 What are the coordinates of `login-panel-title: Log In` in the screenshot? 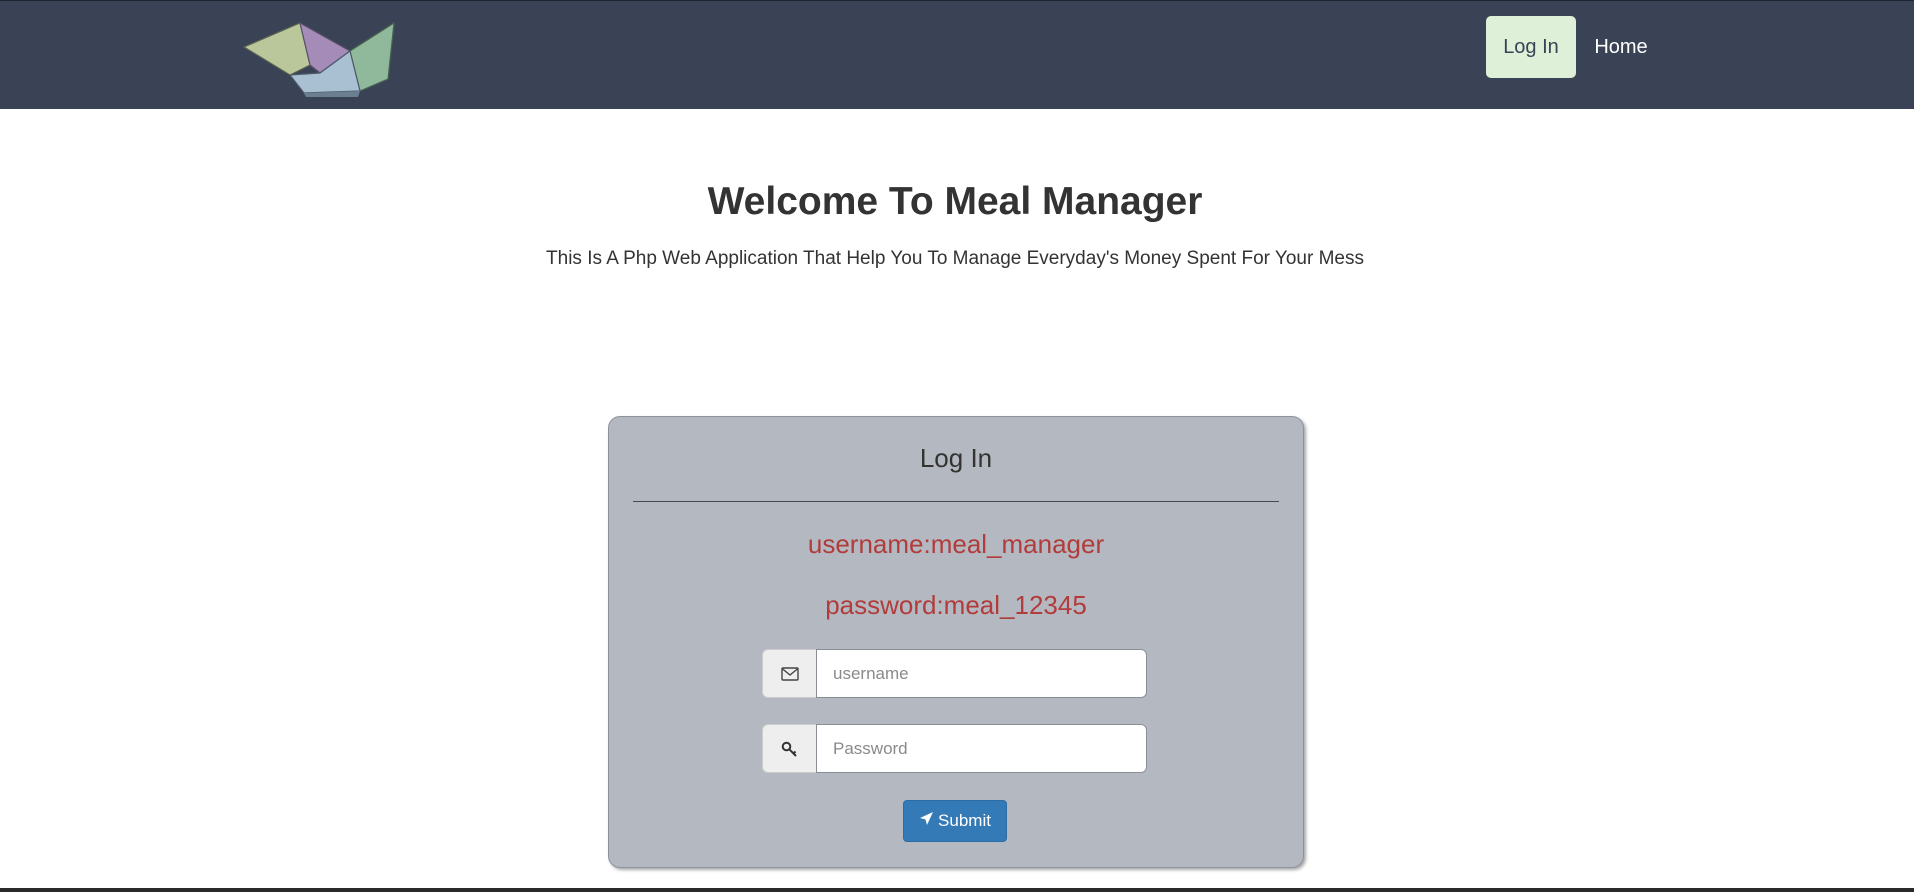 It's located at (956, 458).